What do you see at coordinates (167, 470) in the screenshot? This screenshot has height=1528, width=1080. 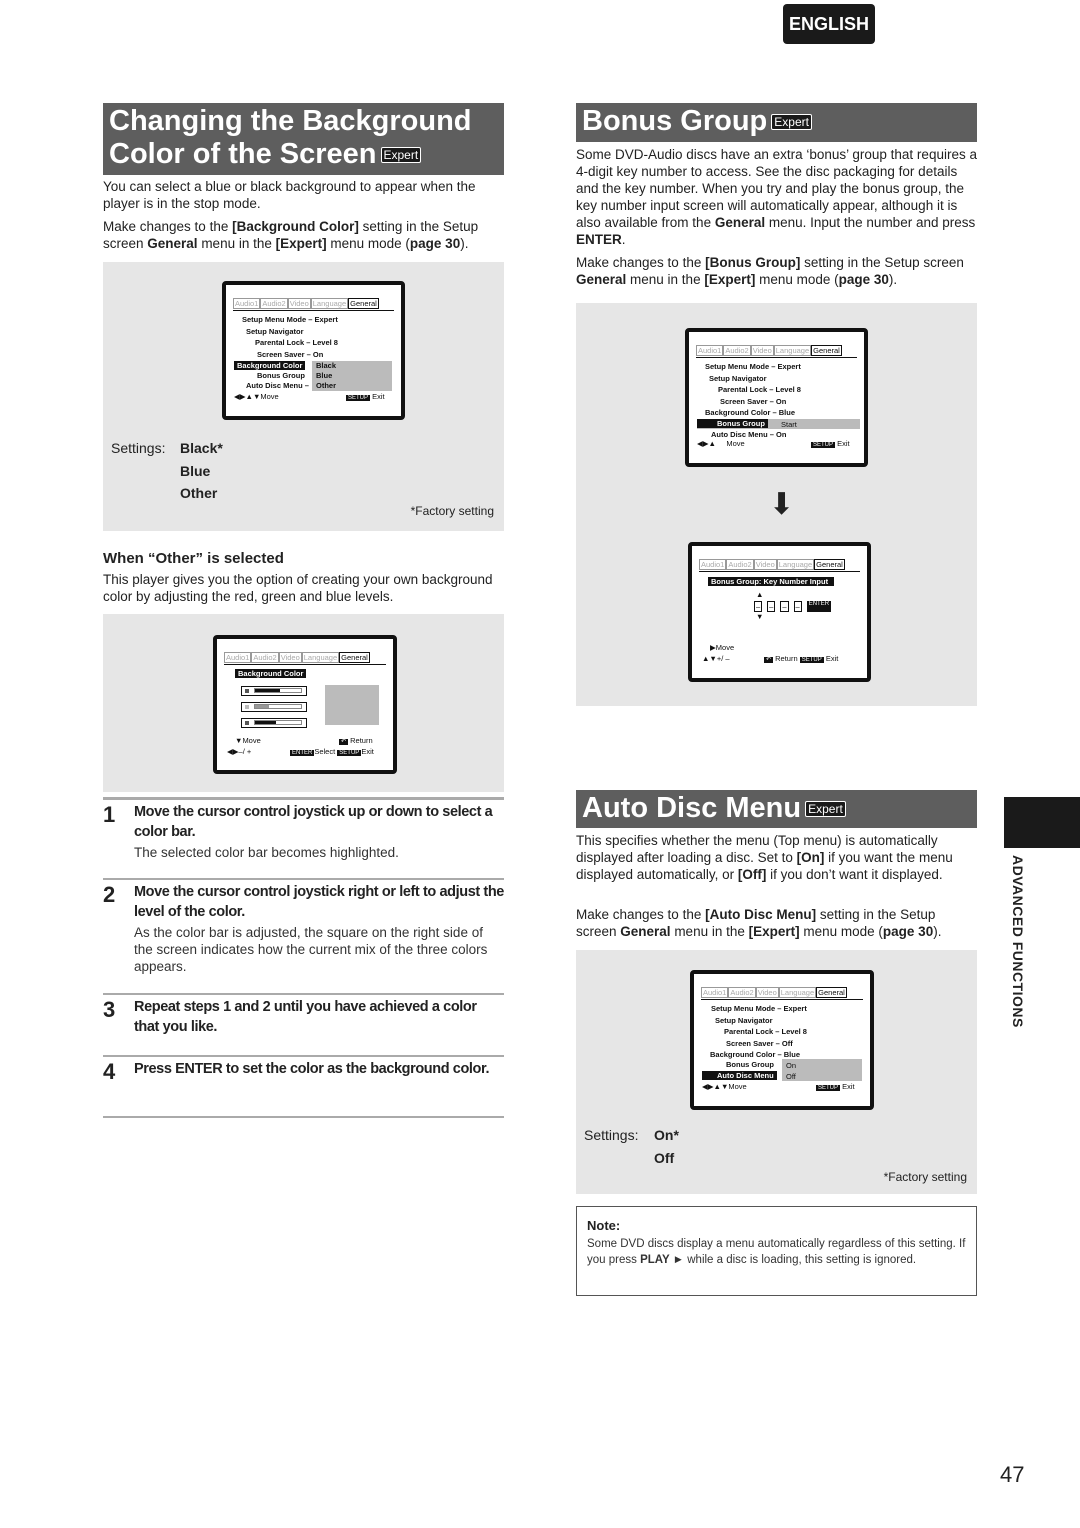 I see `settings-list: Settings: Black* Blue Other` at bounding box center [167, 470].